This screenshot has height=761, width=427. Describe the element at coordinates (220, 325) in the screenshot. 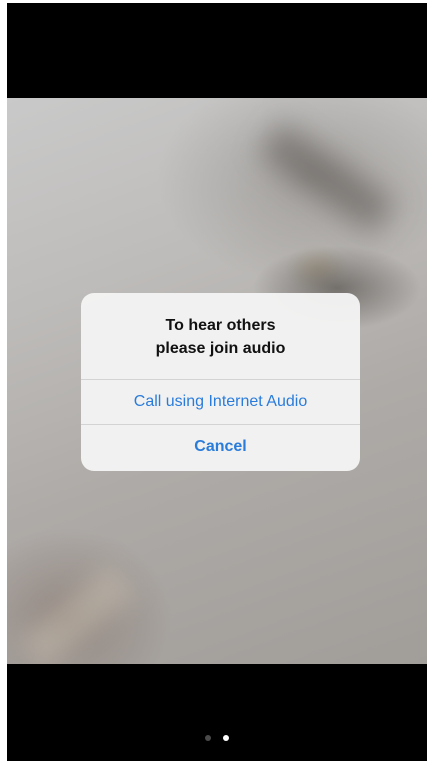

I see `dialog-title-line-1: To hear others` at that location.